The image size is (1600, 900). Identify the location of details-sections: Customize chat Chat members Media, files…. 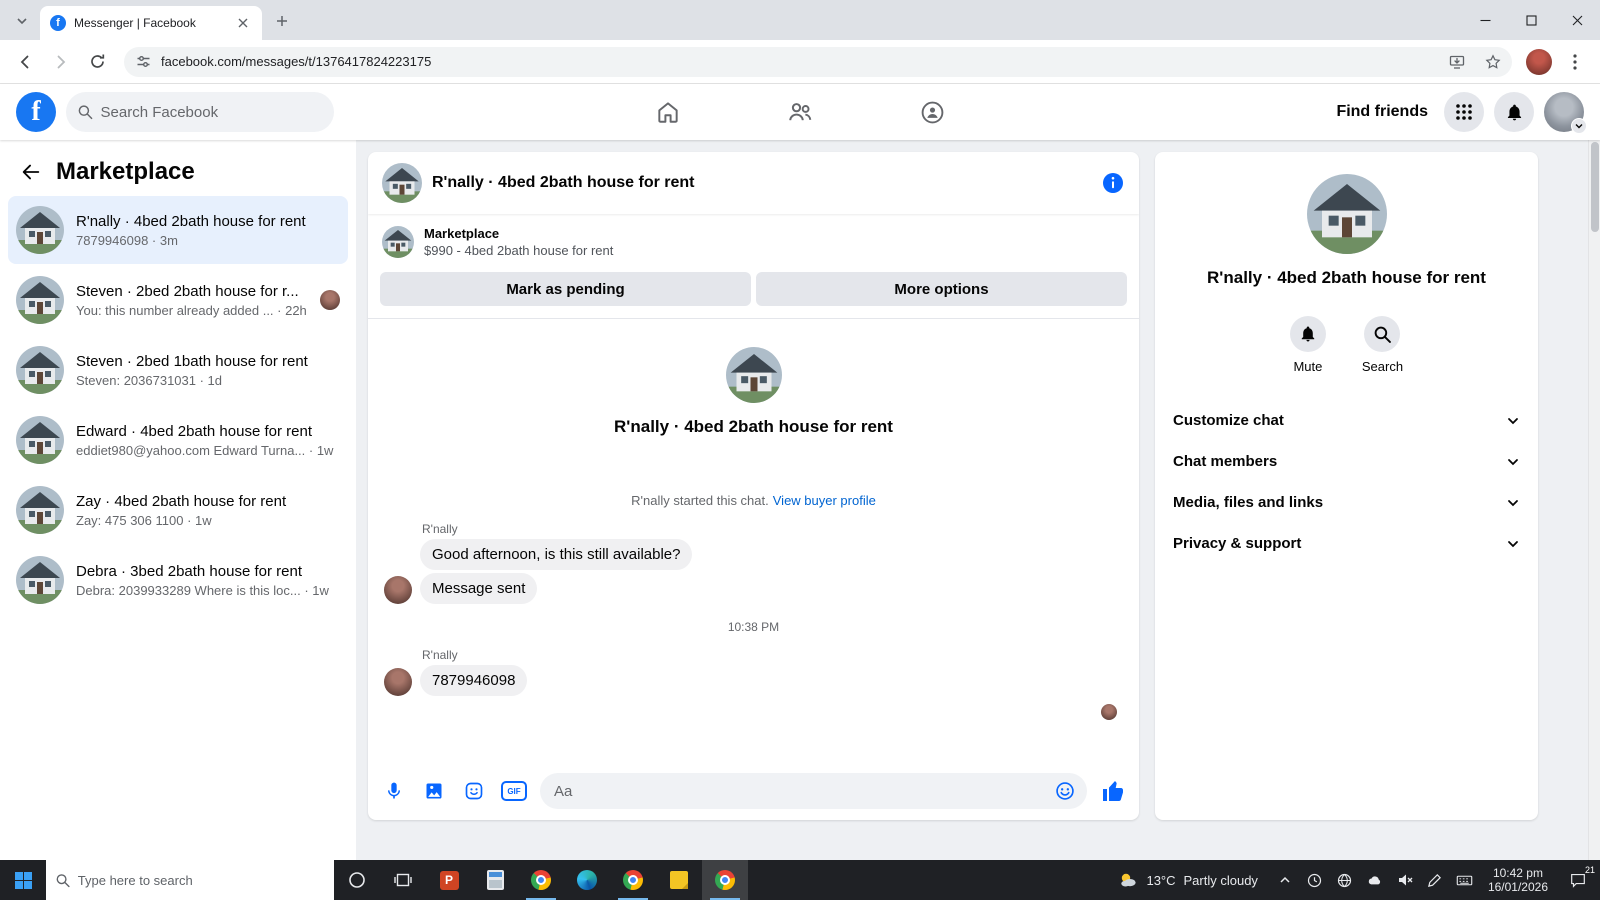
(1346, 482).